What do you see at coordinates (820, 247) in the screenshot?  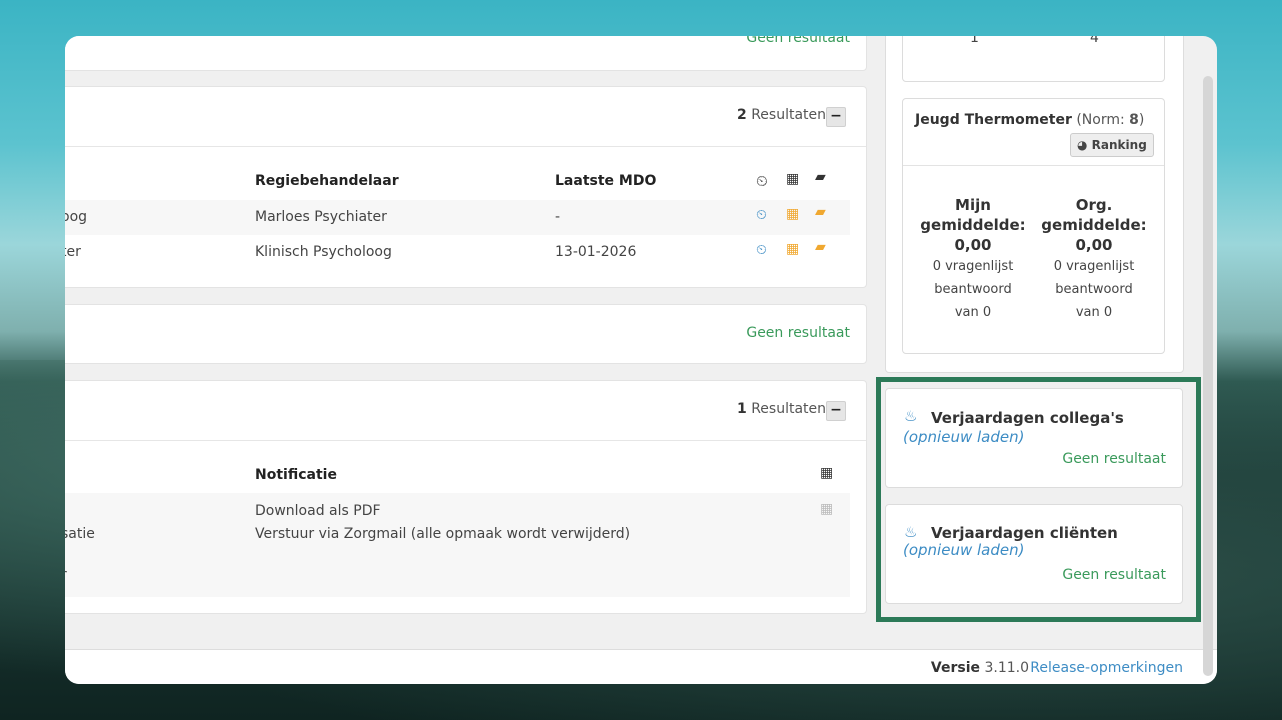 I see `row2-folder-icon: ▰` at bounding box center [820, 247].